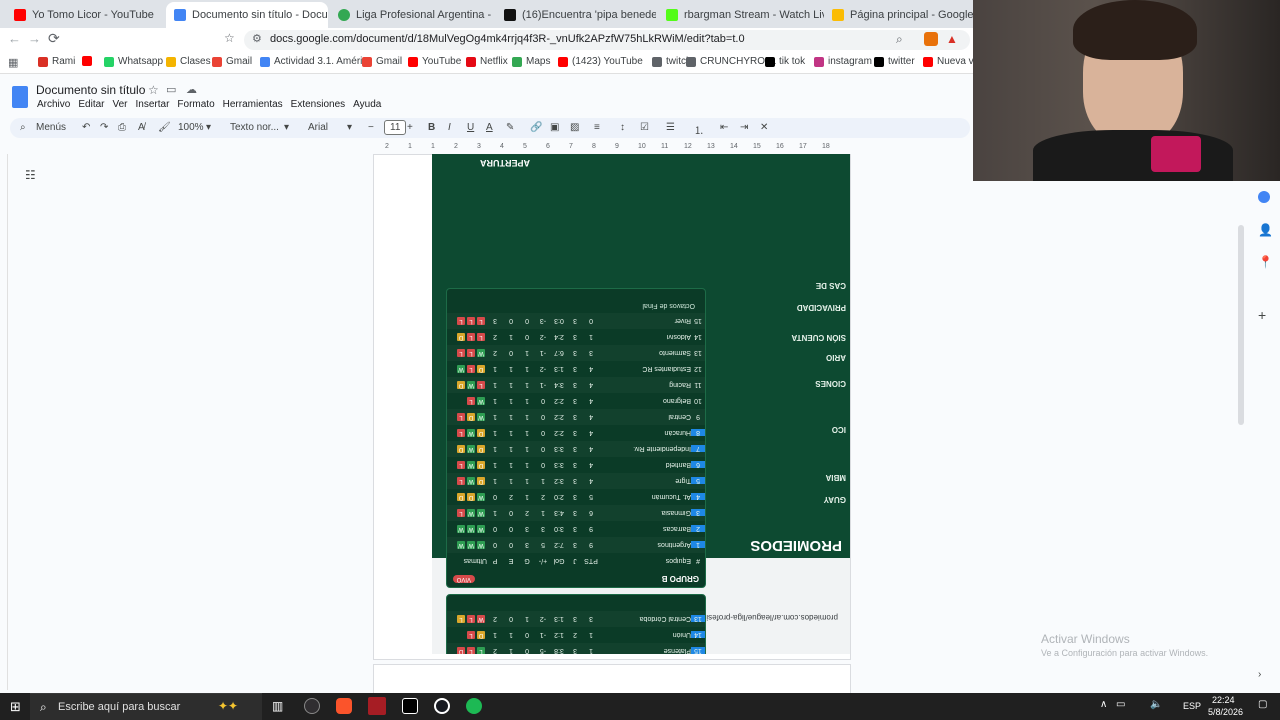 The image size is (1280, 720). Describe the element at coordinates (699, 129) in the screenshot. I see `numbered-list-icon: ⒈` at that location.